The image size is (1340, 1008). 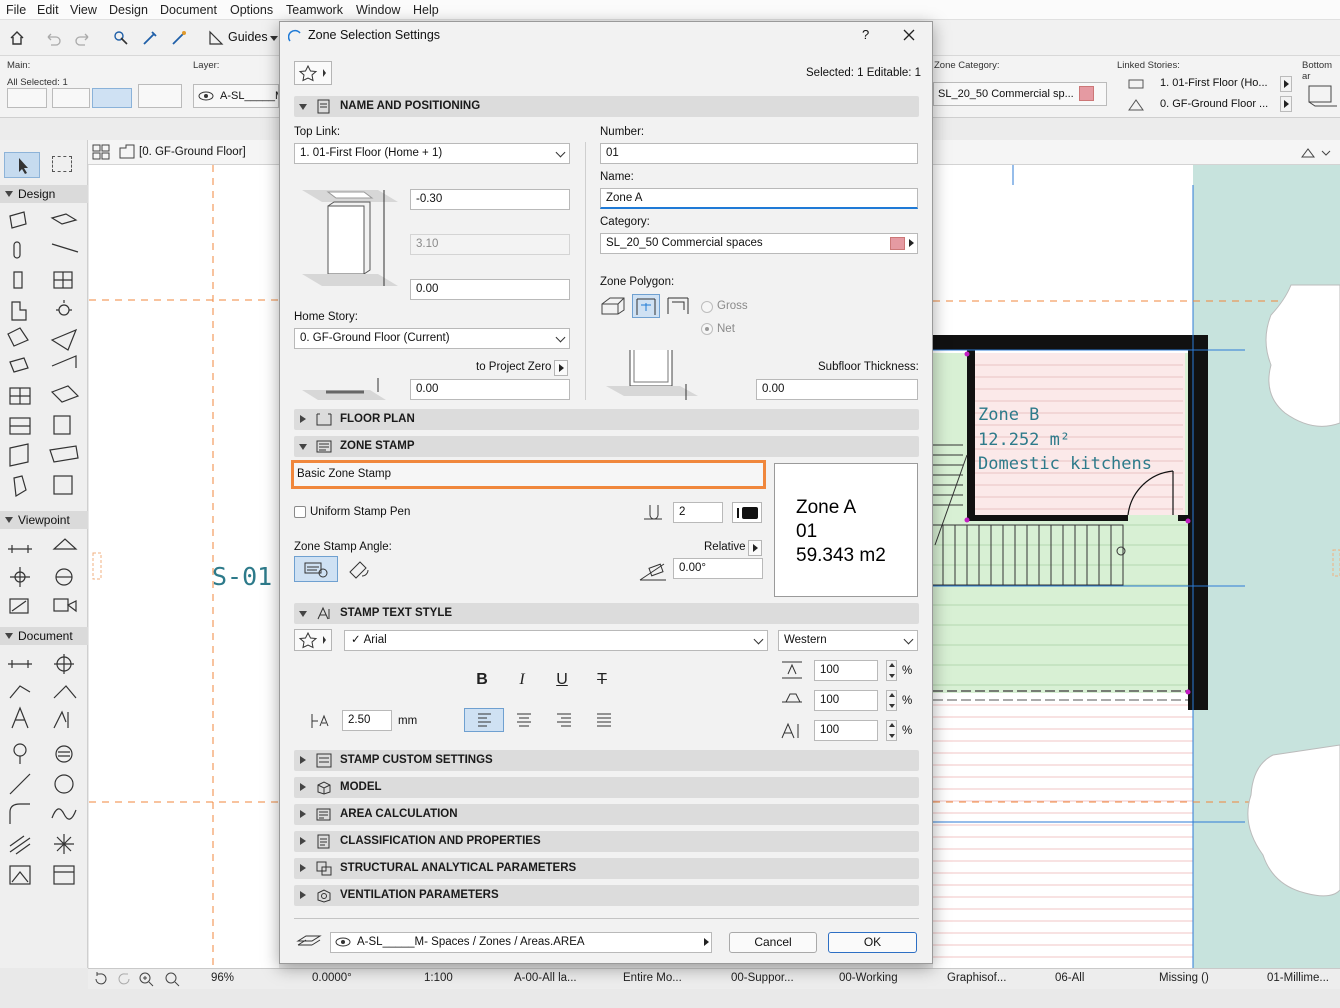 I want to click on menu-view: View, so click(x=83, y=10).